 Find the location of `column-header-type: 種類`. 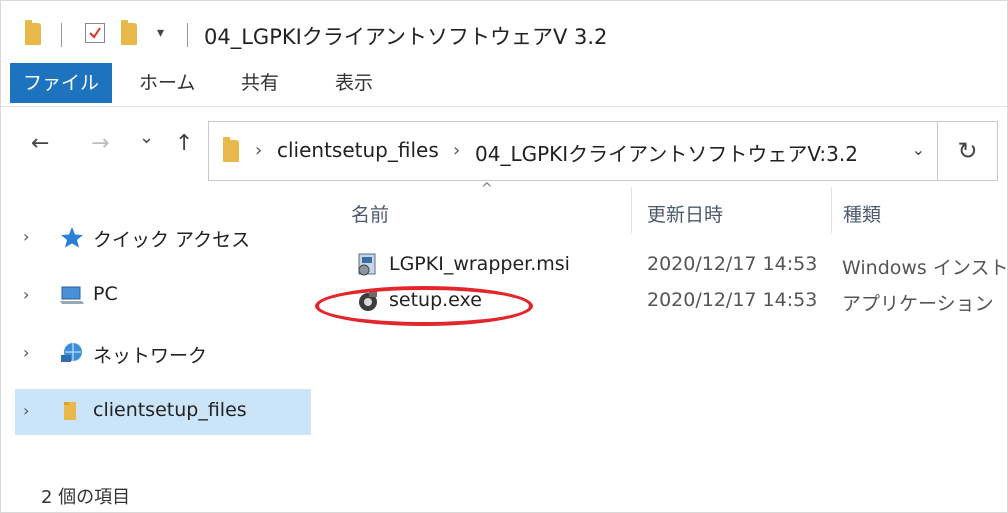

column-header-type: 種類 is located at coordinates (862, 215).